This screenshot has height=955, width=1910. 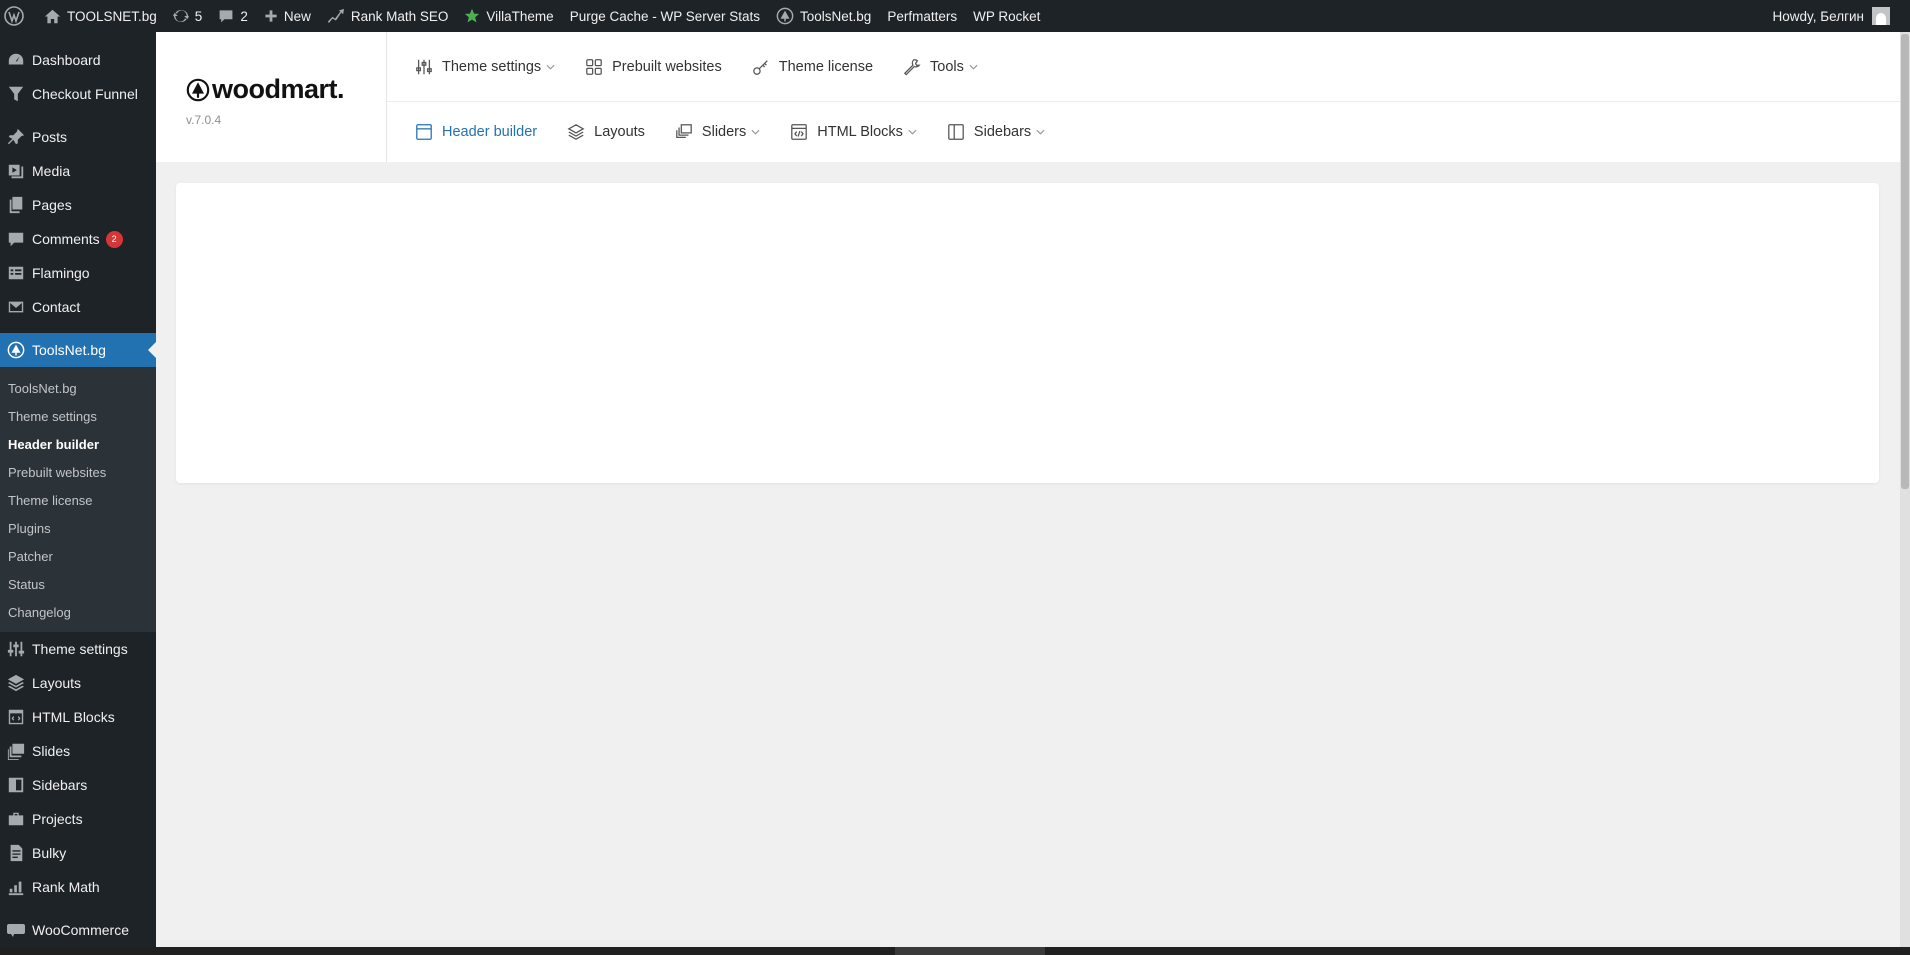 I want to click on new-content-link: New, so click(x=287, y=16).